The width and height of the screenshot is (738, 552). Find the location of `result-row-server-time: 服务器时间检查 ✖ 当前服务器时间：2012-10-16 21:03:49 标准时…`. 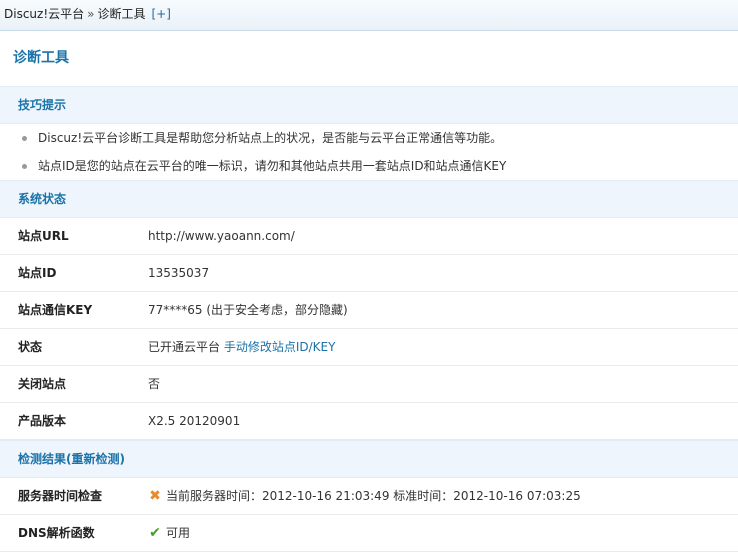

result-row-server-time: 服务器时间检查 ✖ 当前服务器时间：2012-10-16 21:03:49 标准时… is located at coordinates (369, 496).